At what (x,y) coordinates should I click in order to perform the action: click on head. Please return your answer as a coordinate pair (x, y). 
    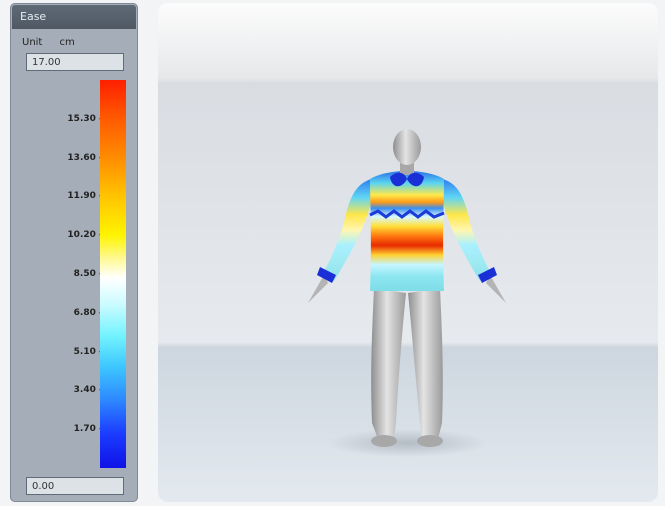
    Looking at the image, I should click on (407, 147).